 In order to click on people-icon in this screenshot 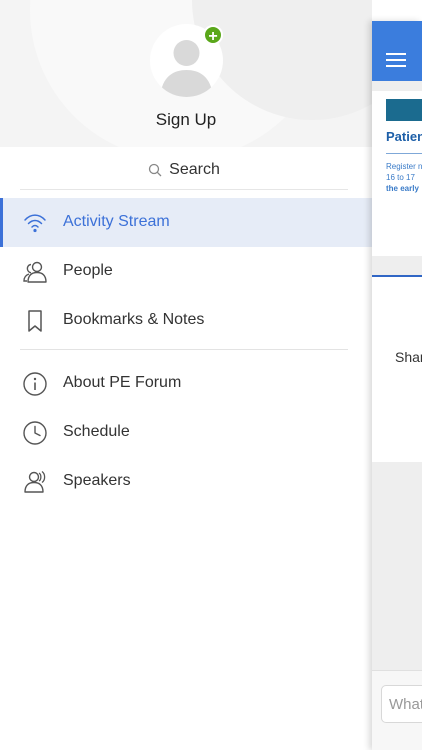, I will do `click(35, 272)`.